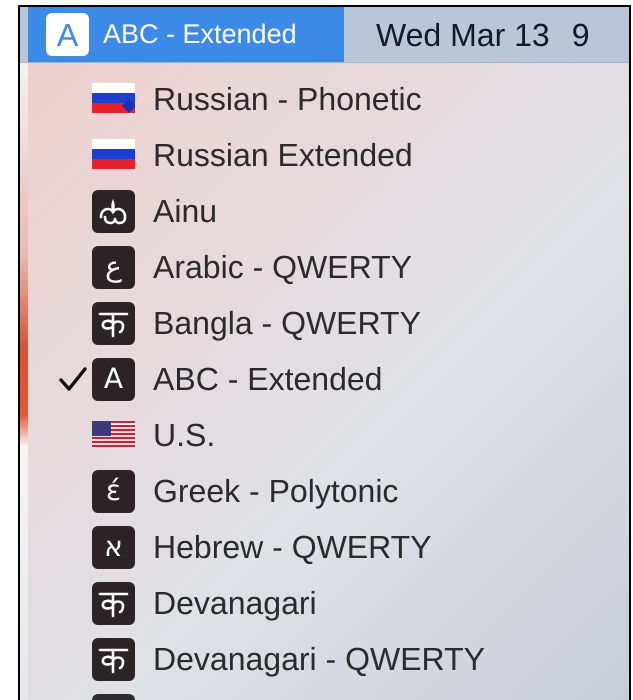  I want to click on menu-item-label: Russian - Phonetic, so click(287, 99).